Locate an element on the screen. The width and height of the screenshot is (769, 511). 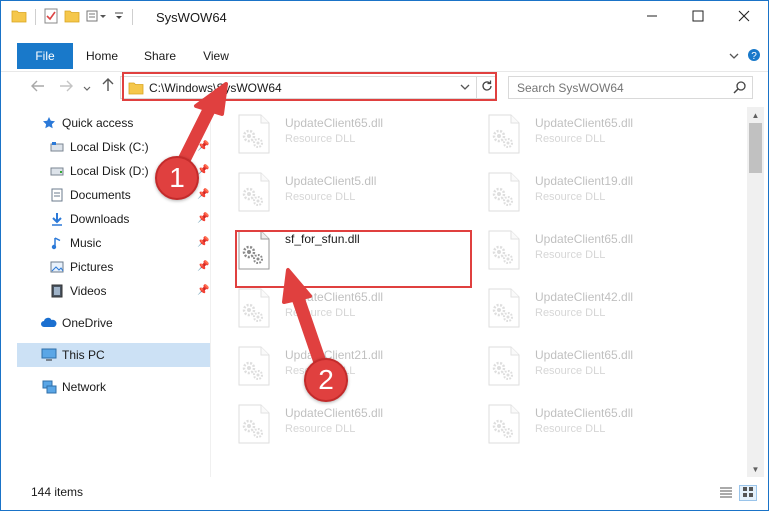
close-button is located at coordinates (744, 17).